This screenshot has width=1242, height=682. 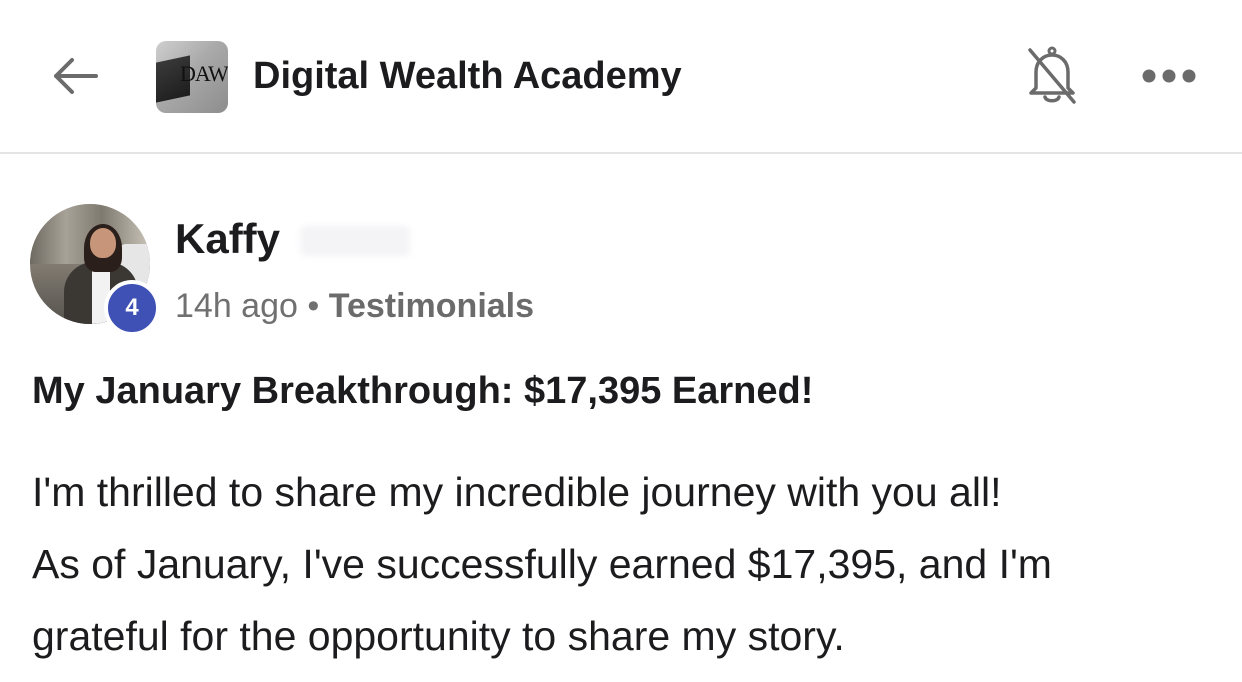 I want to click on level-badge: 4, so click(x=132, y=308).